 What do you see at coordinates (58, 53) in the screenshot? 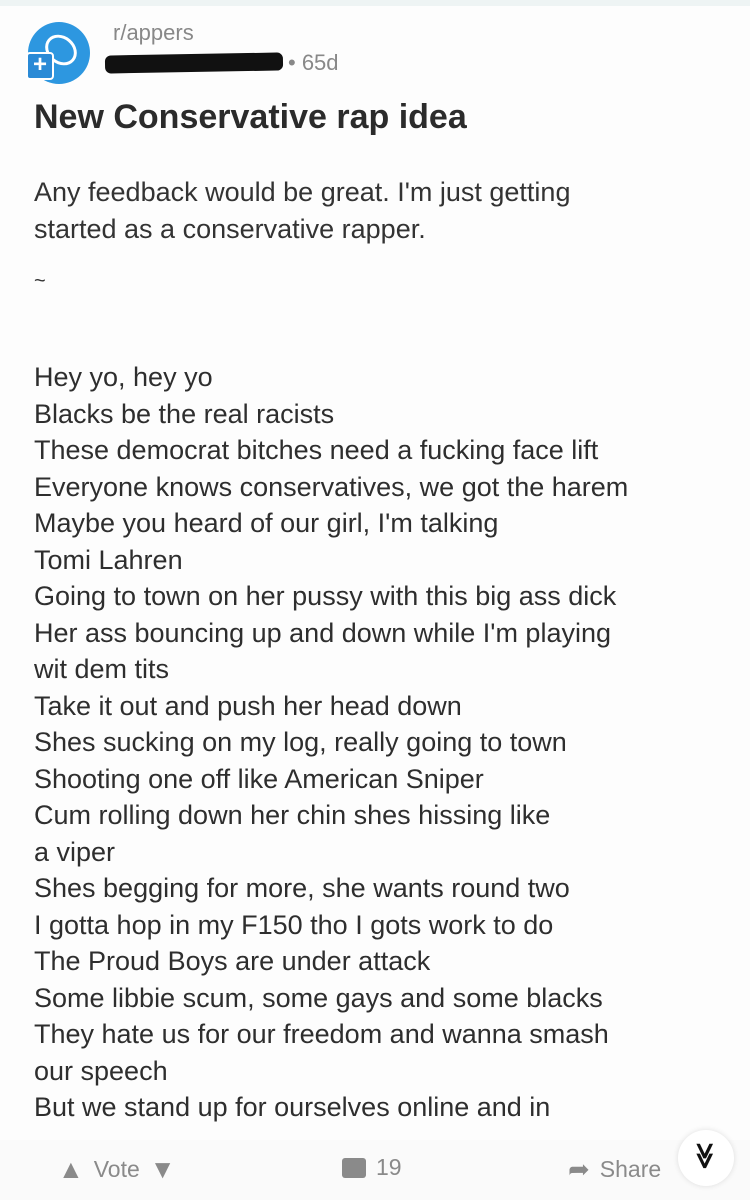
I see `subreddit-avatar: +` at bounding box center [58, 53].